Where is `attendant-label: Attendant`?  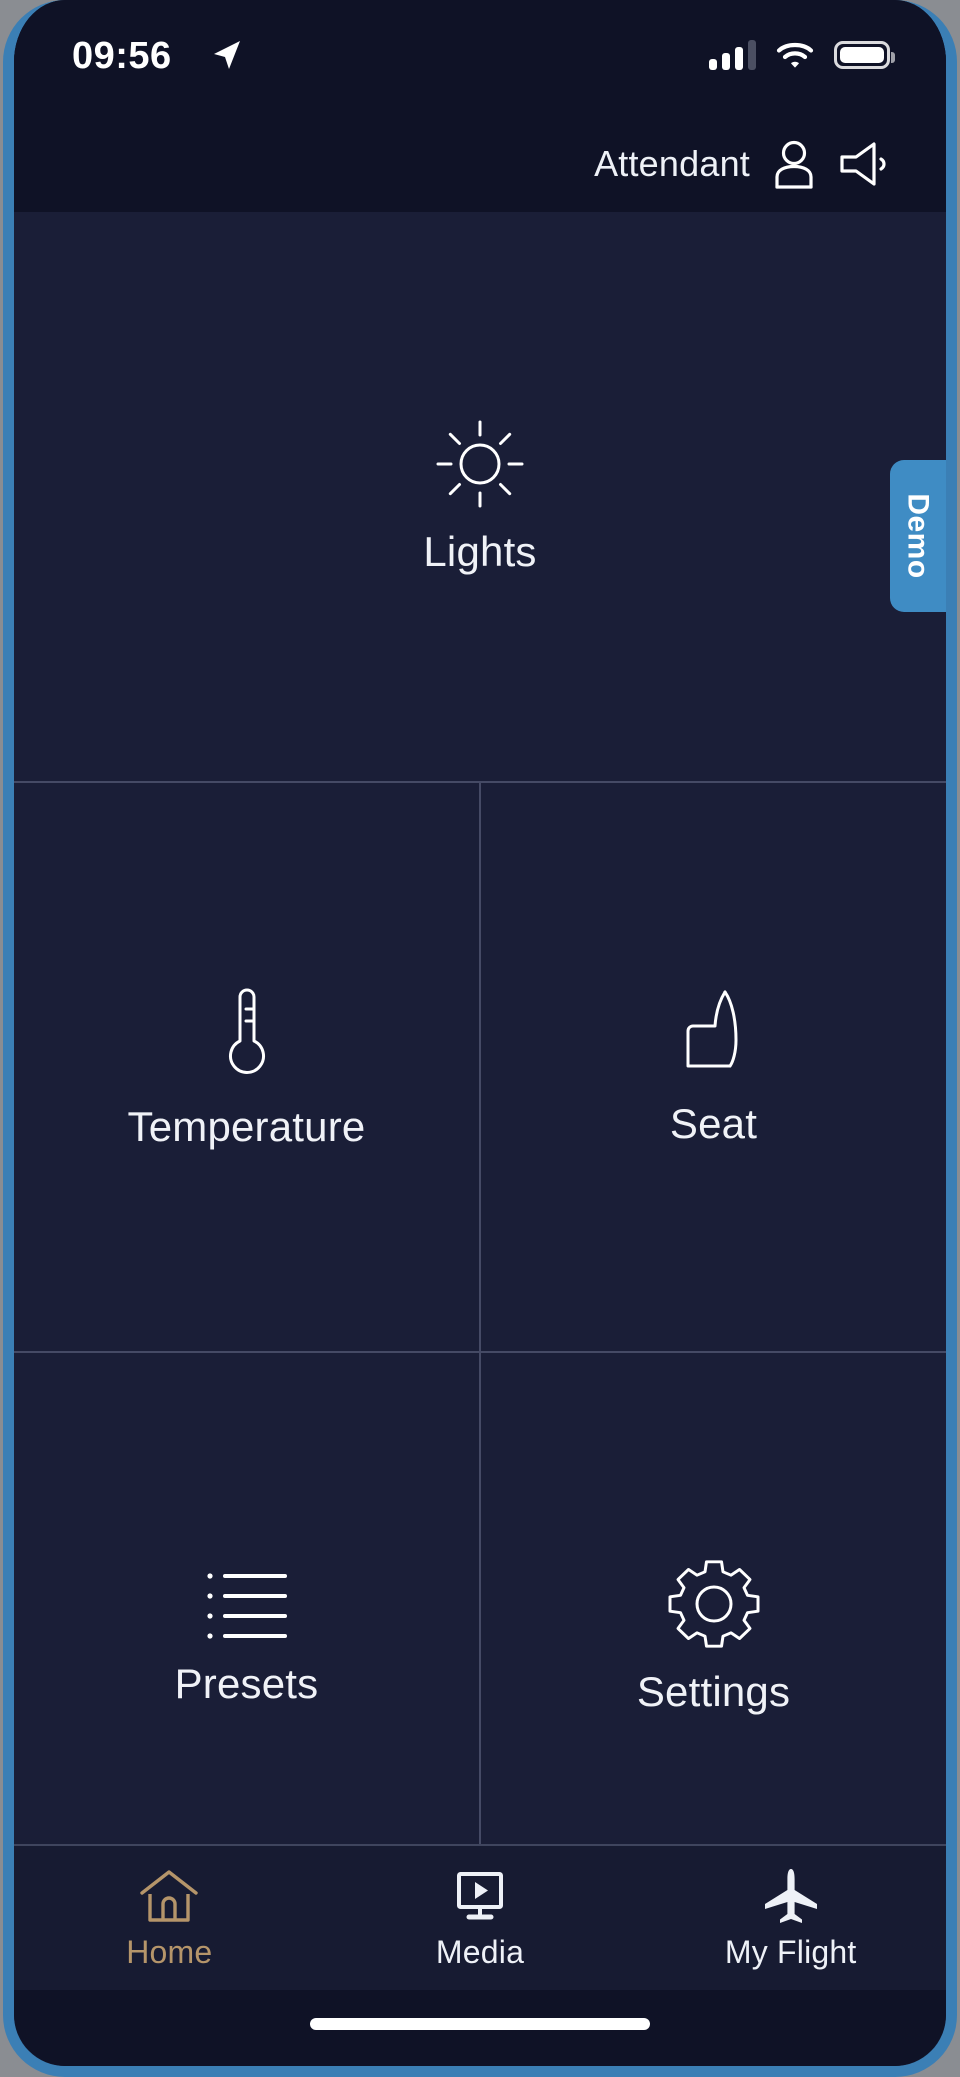 attendant-label: Attendant is located at coordinates (672, 163).